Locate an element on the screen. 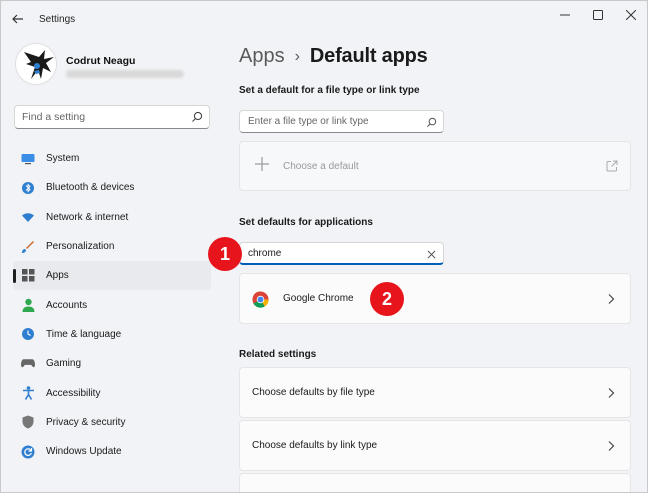 The width and height of the screenshot is (648, 493). avatar-image-icon is located at coordinates (36, 64).